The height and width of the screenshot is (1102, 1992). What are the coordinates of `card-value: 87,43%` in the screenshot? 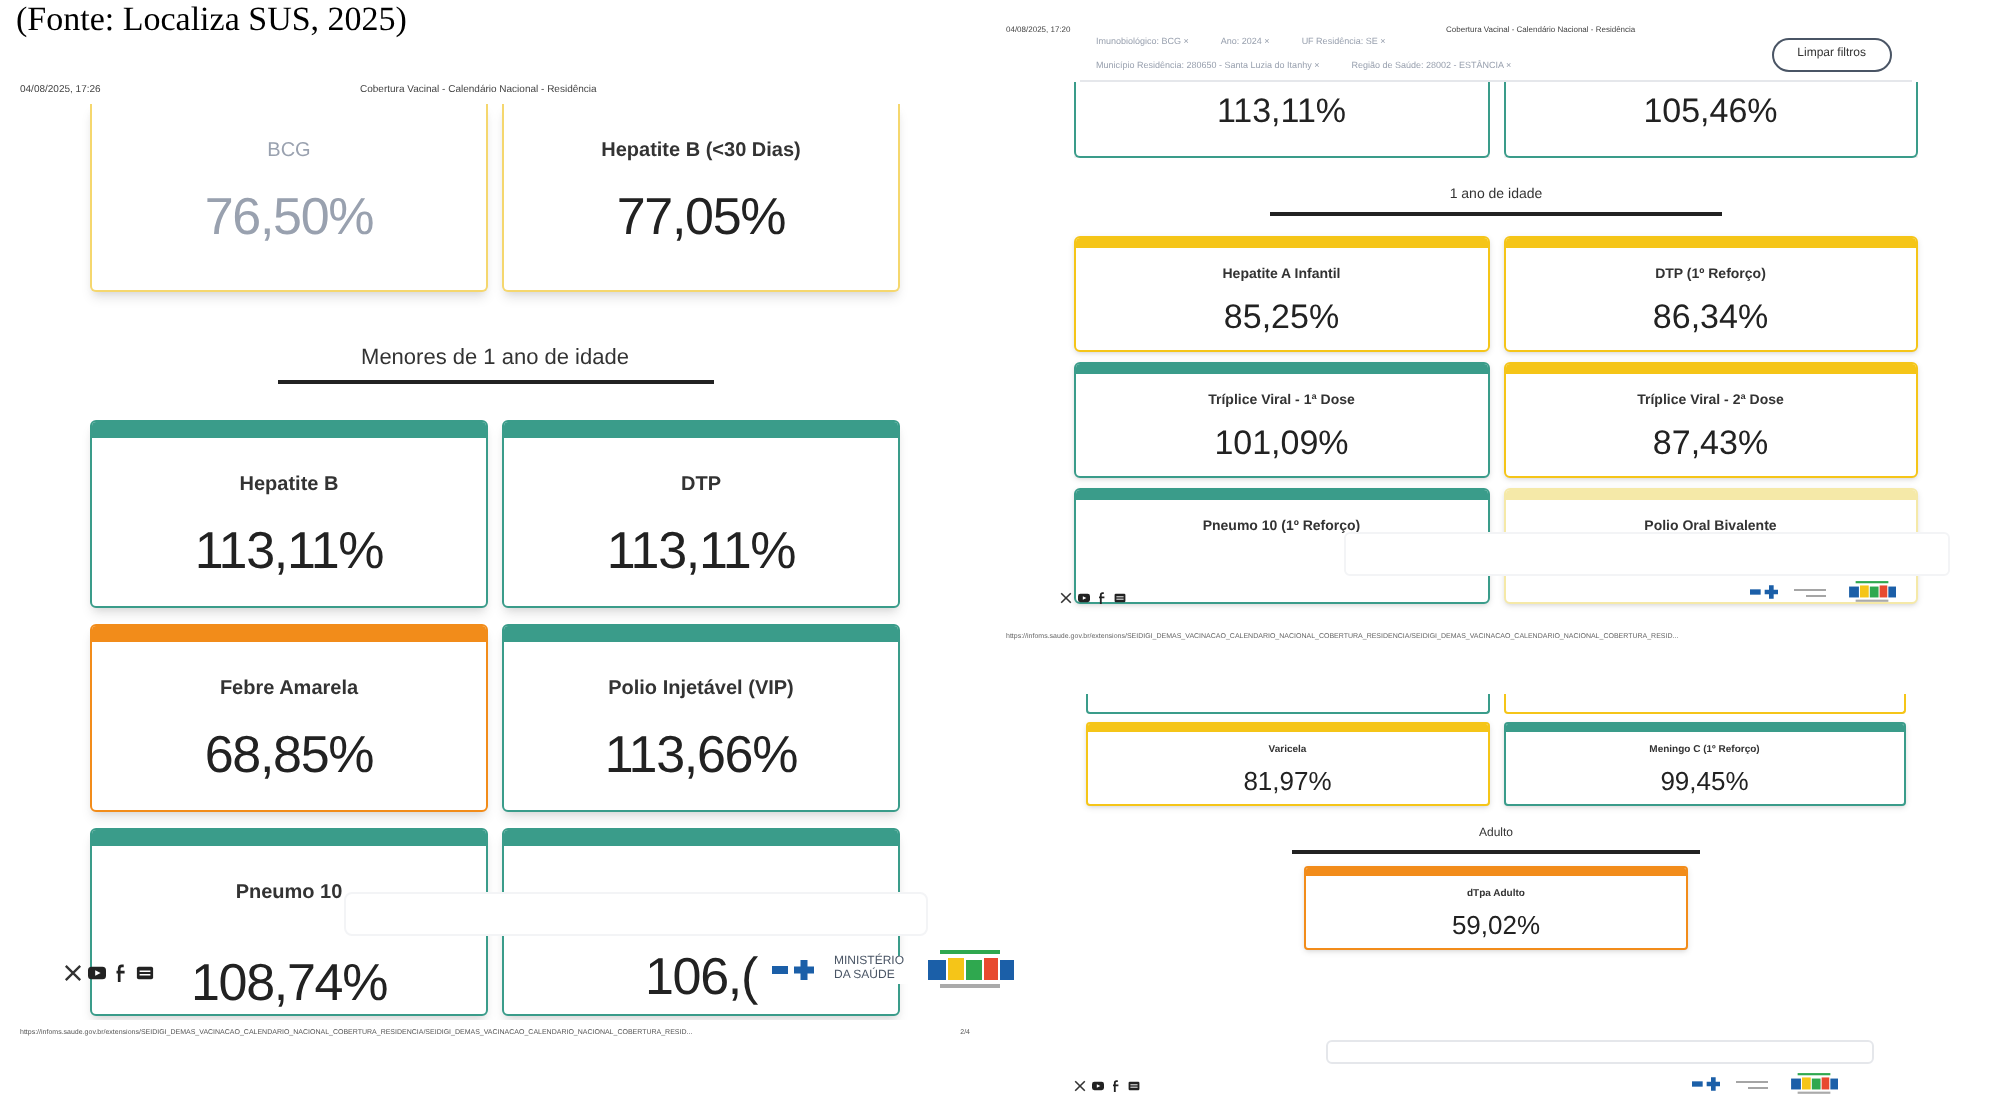 It's located at (1710, 443).